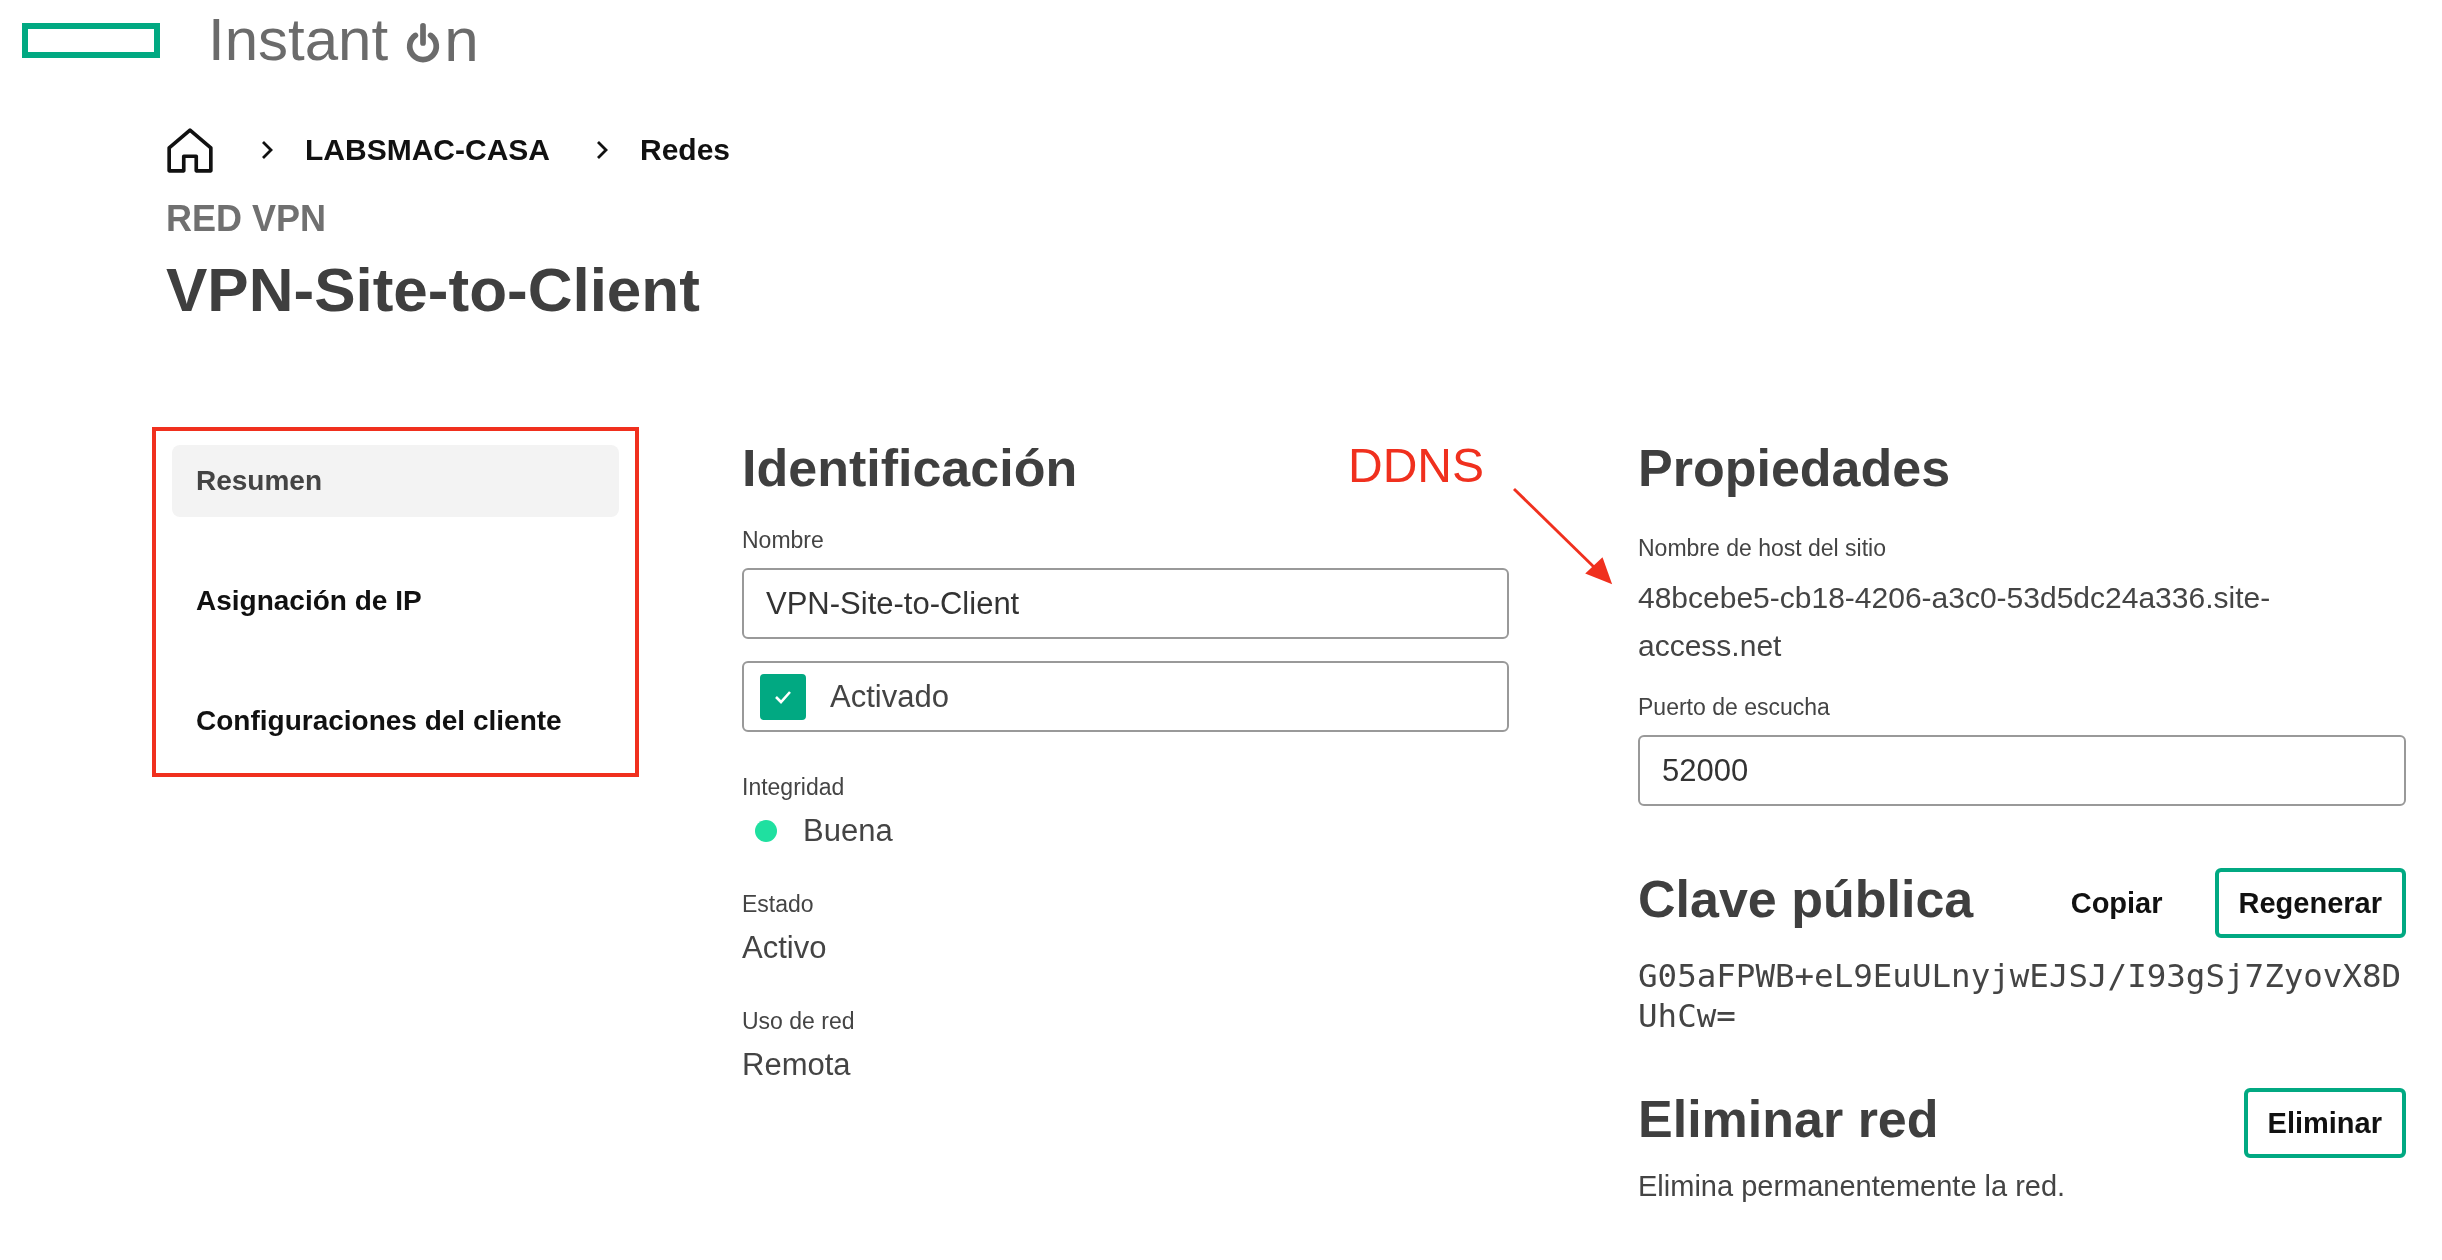  I want to click on breadcrumb-link: LABSMAC-CASA, so click(427, 150).